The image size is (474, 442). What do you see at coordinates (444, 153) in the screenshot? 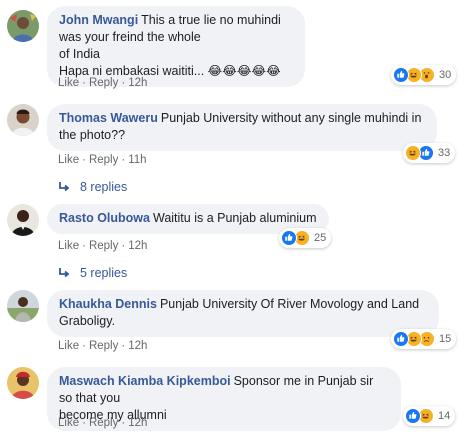
I see `reaction-count: 33` at bounding box center [444, 153].